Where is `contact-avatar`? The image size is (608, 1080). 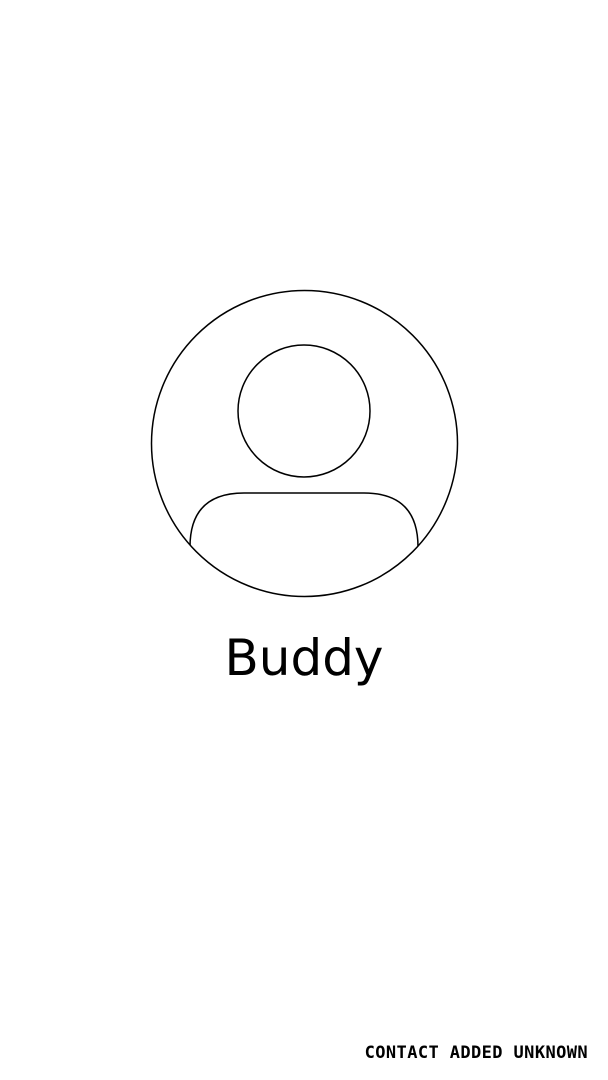 contact-avatar is located at coordinates (304, 443).